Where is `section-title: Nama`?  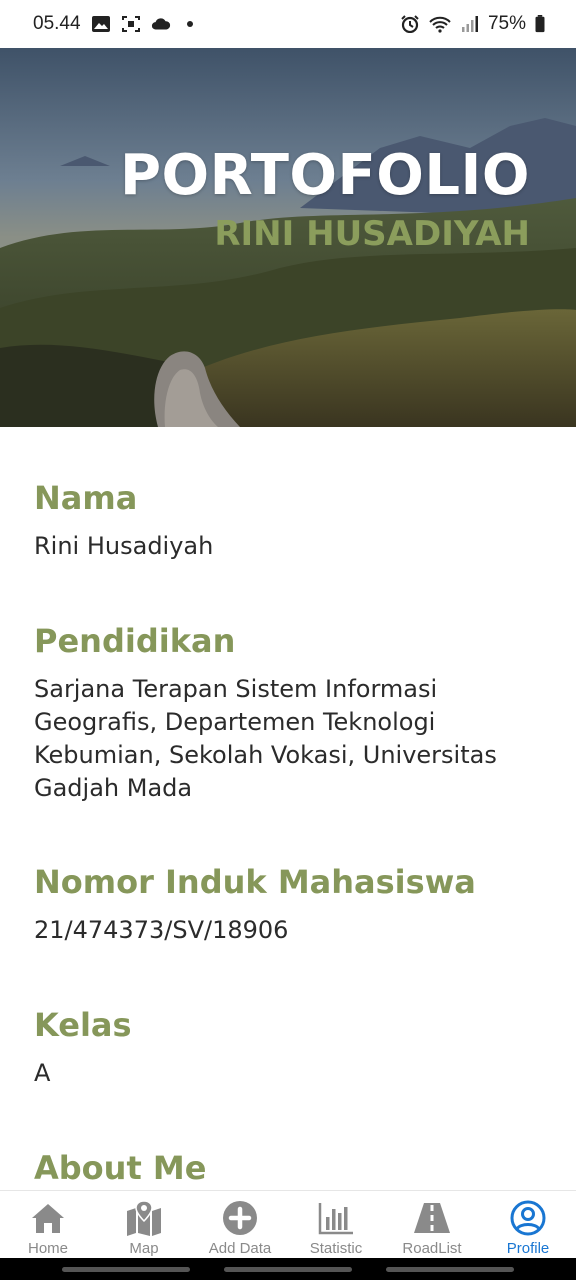 section-title: Nama is located at coordinates (86, 498).